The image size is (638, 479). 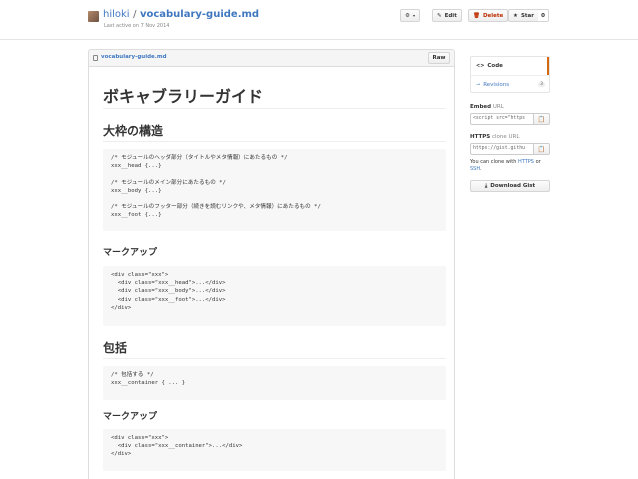 I want to click on user-link: hiloki, so click(x=116, y=14).